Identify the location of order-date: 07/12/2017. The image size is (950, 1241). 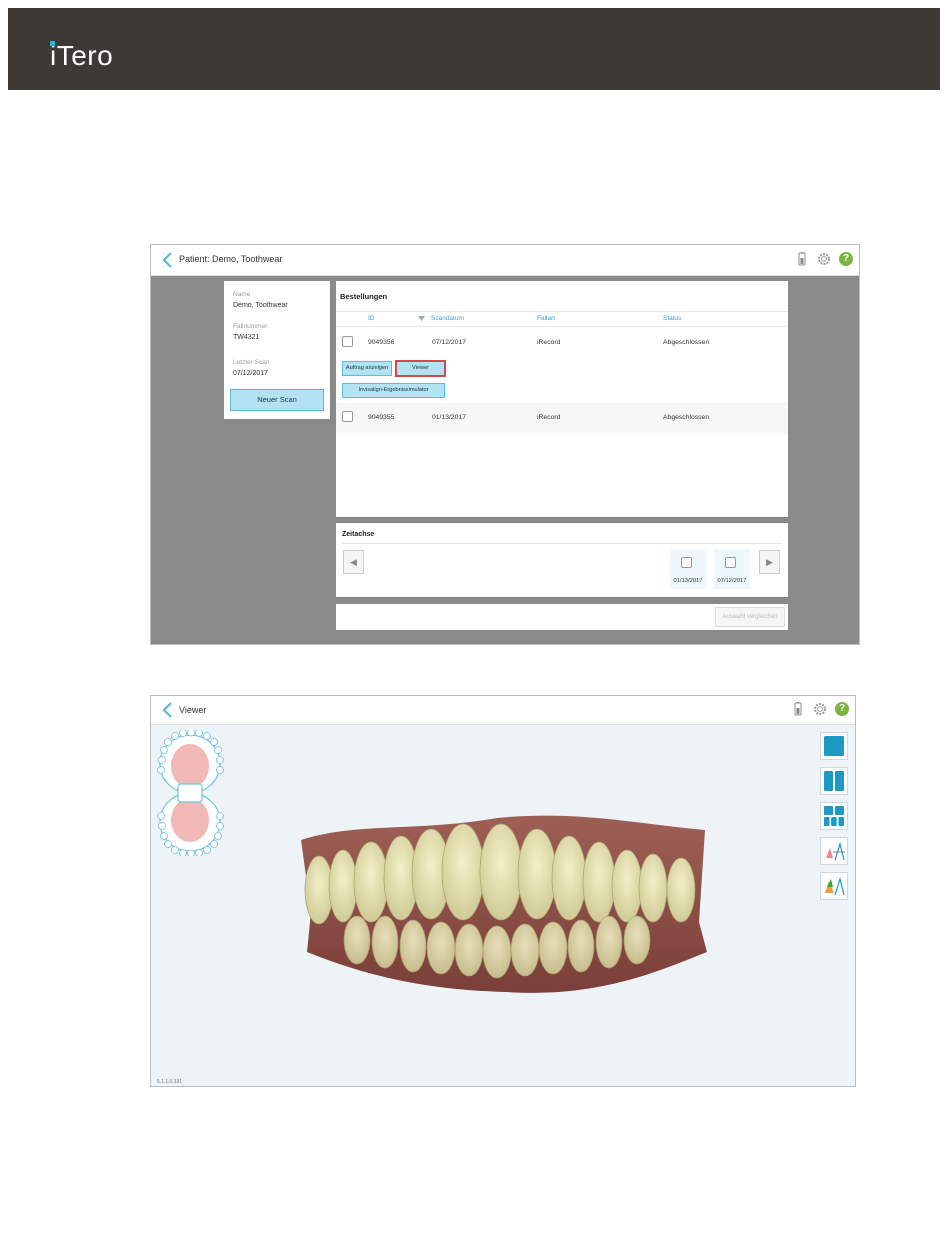
(449, 342).